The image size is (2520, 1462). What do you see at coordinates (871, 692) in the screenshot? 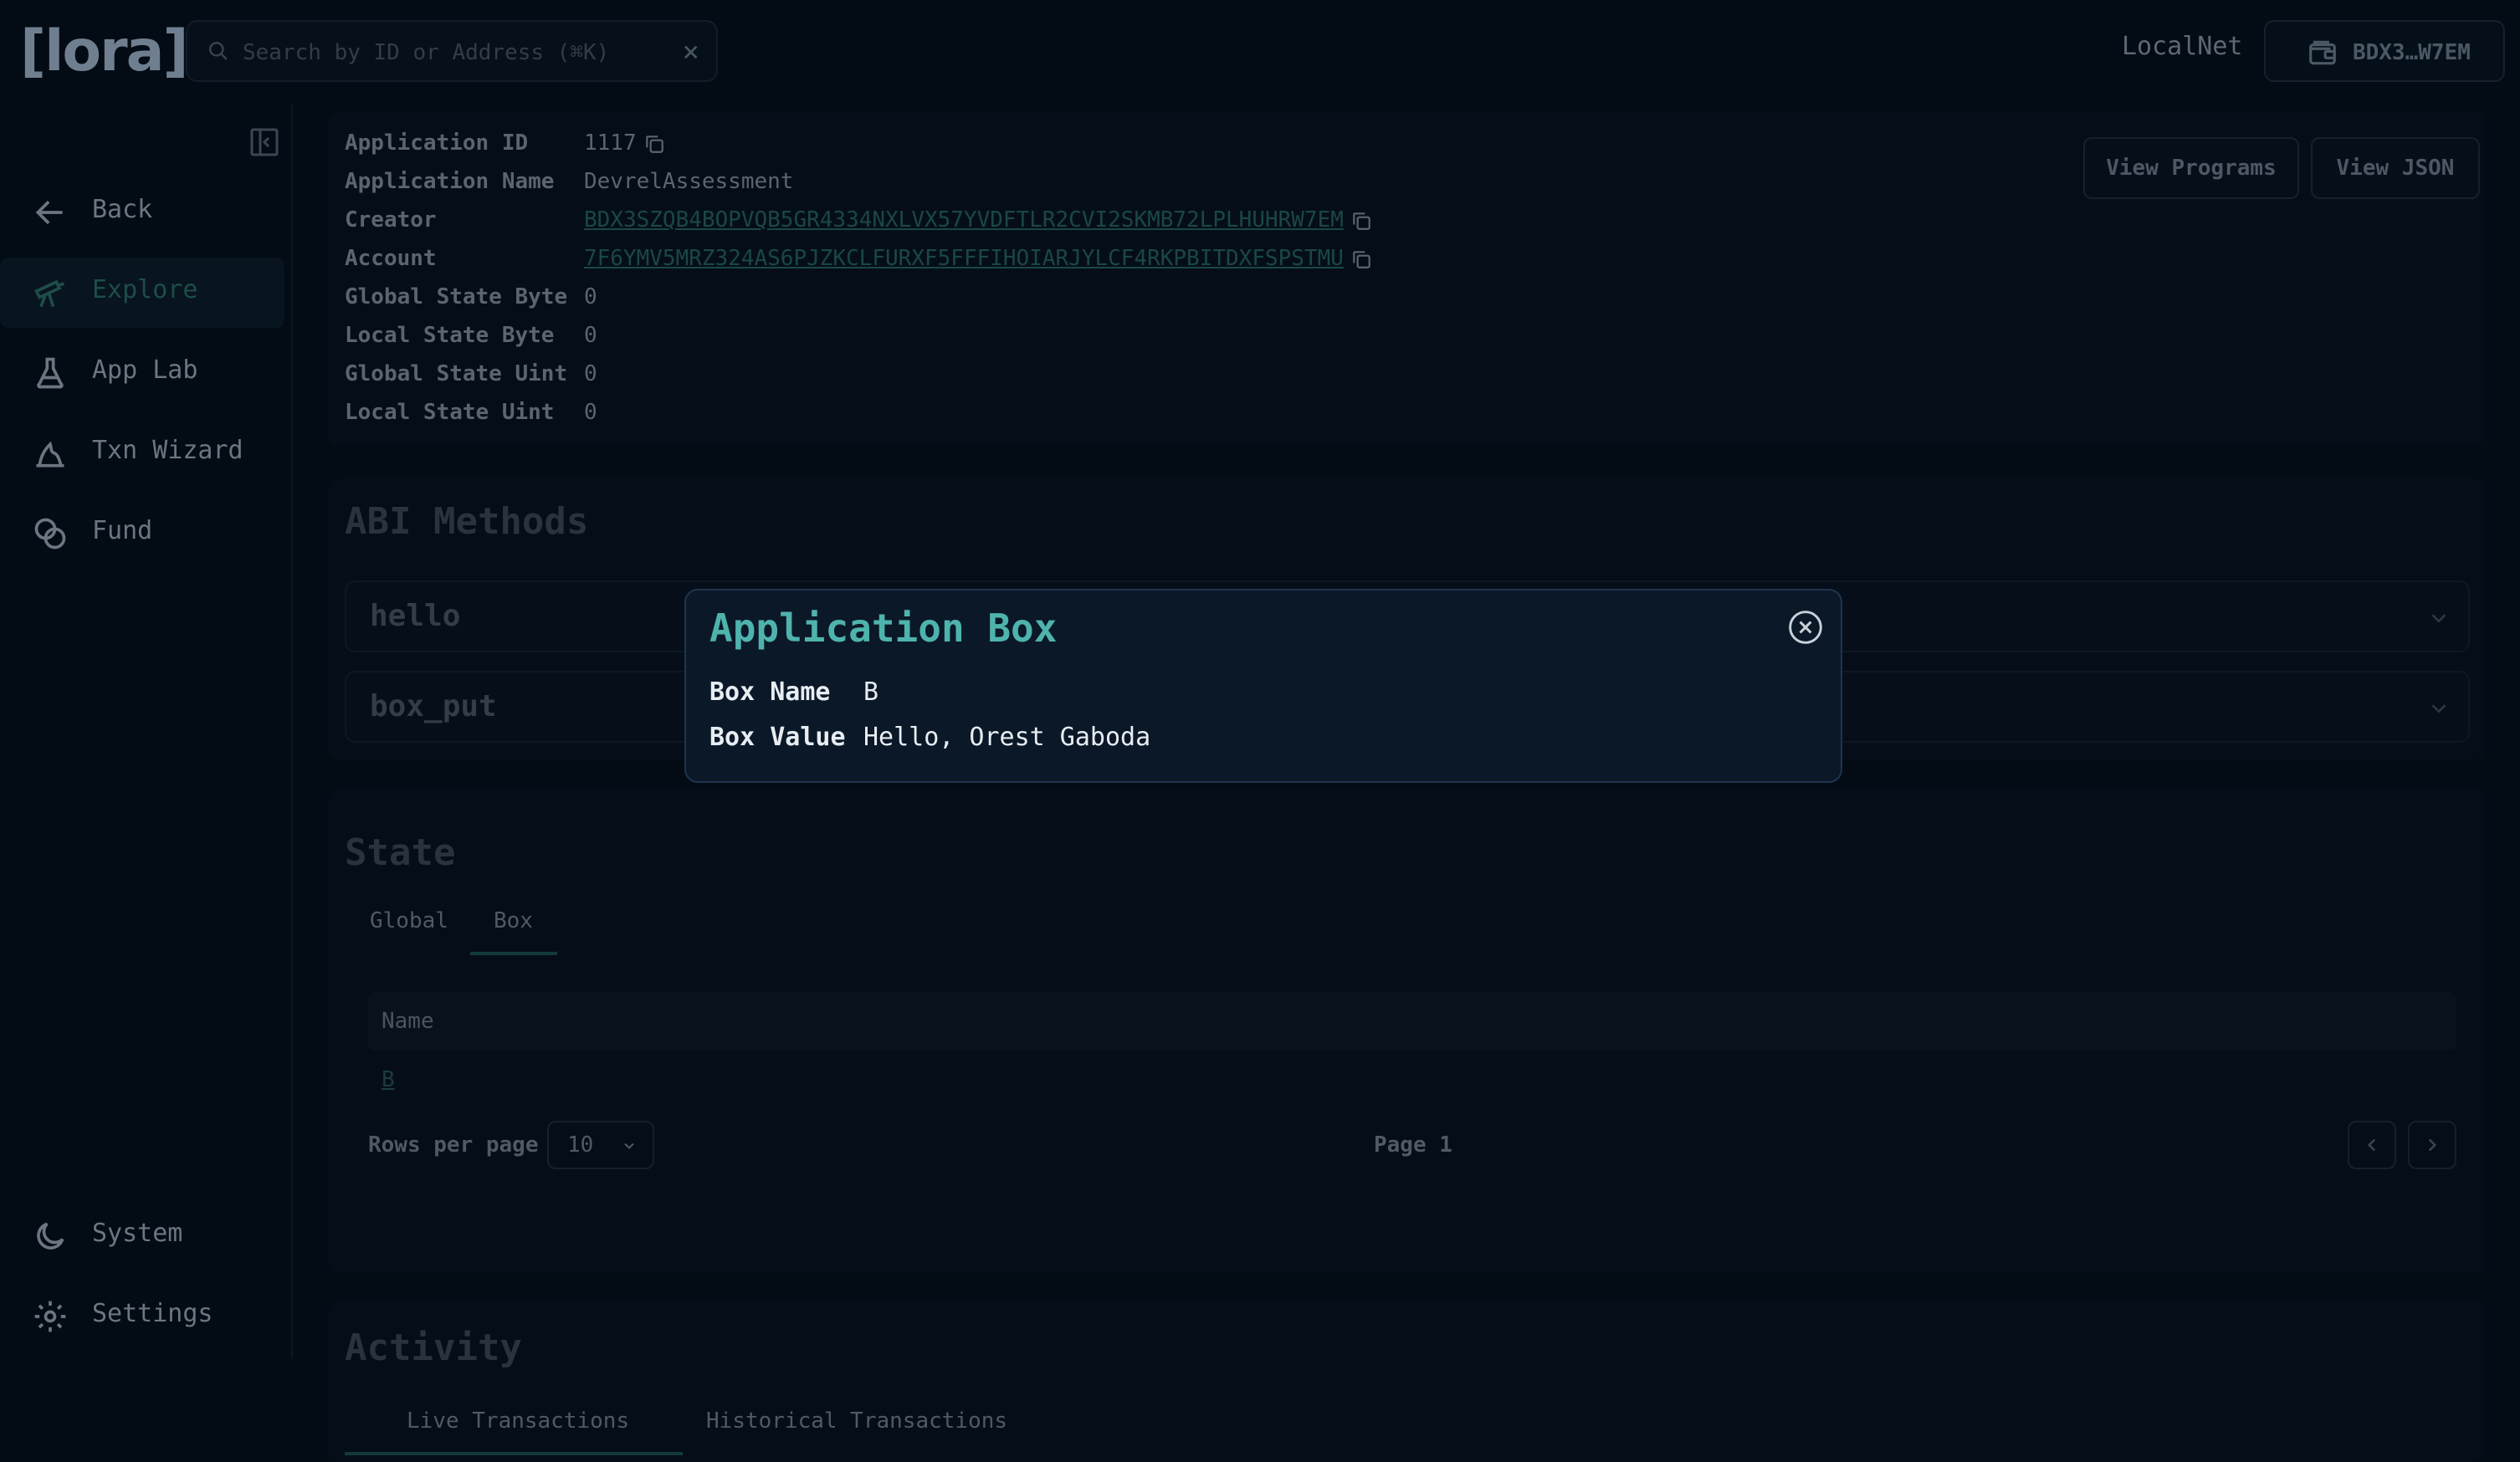
I see `box-name-value: B` at bounding box center [871, 692].